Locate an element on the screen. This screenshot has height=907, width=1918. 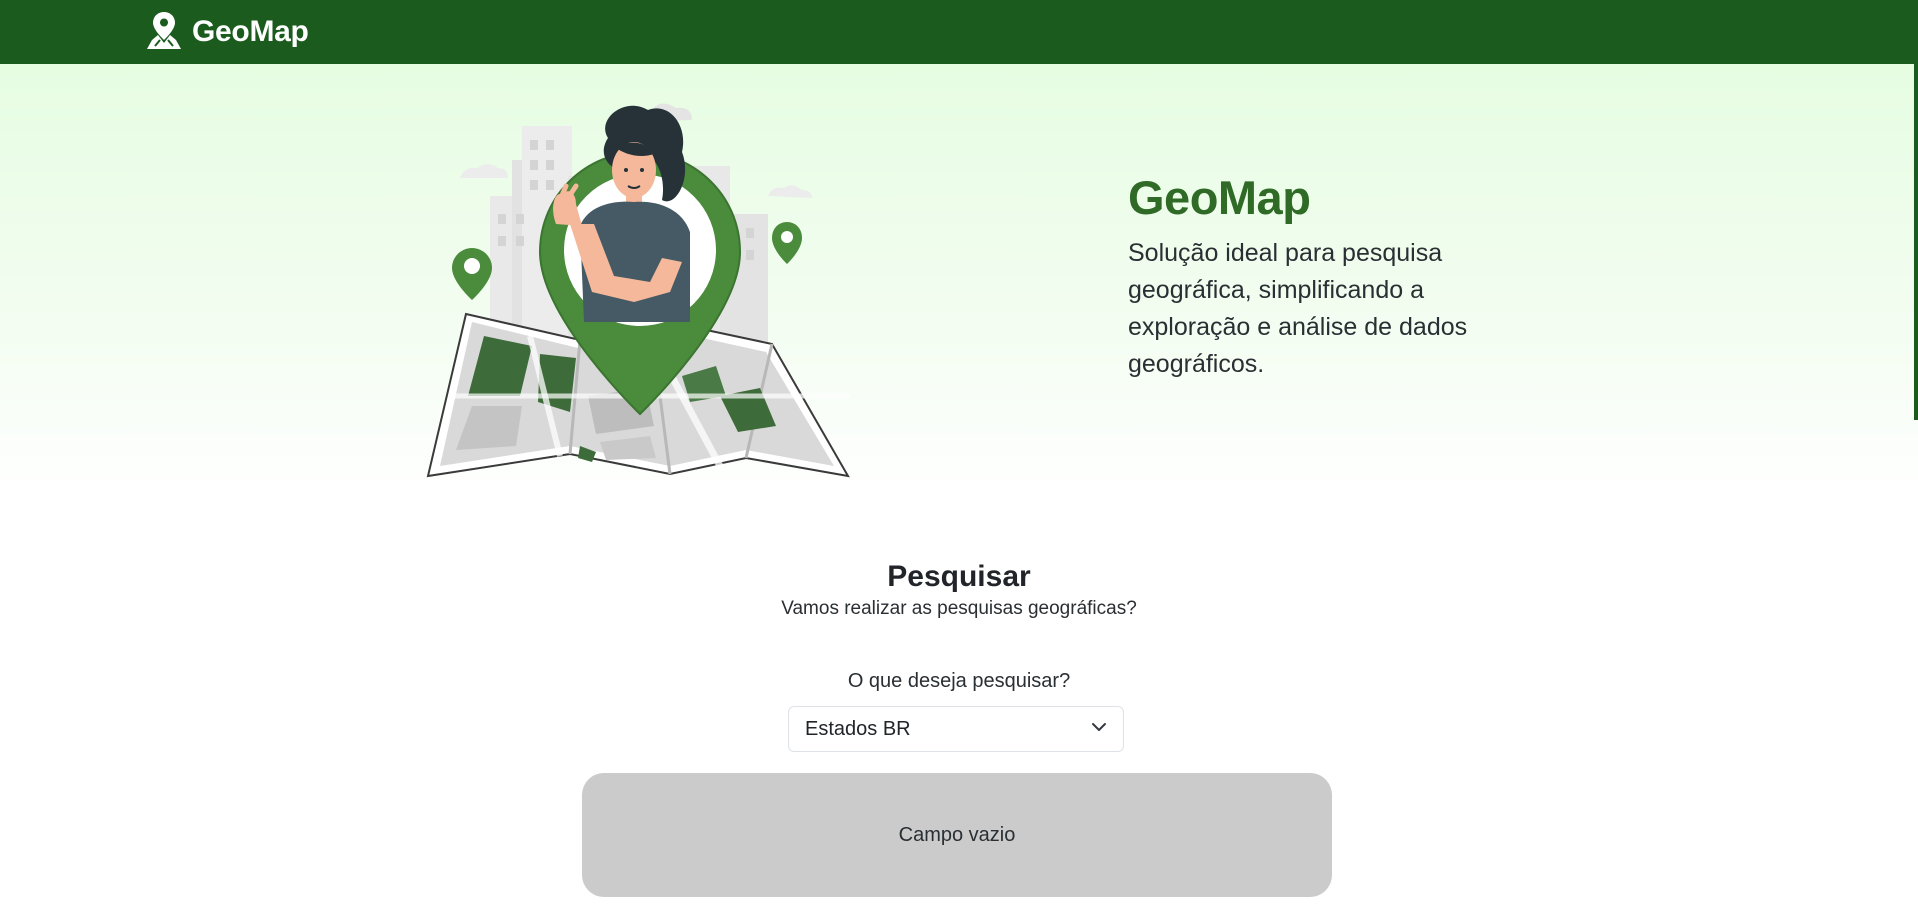
result-text: Campo vazio is located at coordinates (957, 834).